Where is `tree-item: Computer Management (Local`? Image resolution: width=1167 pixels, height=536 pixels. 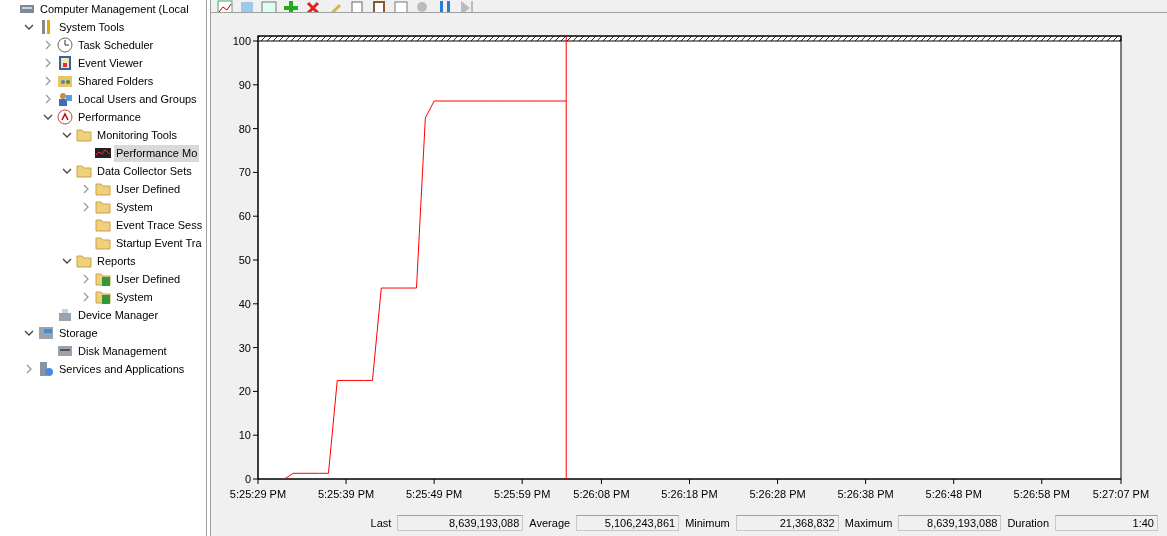 tree-item: Computer Management (Local is located at coordinates (114, 9).